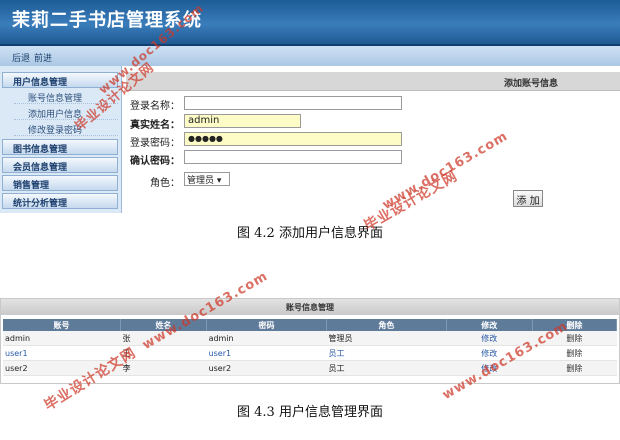  I want to click on table-title: 账号信息管理, so click(310, 307).